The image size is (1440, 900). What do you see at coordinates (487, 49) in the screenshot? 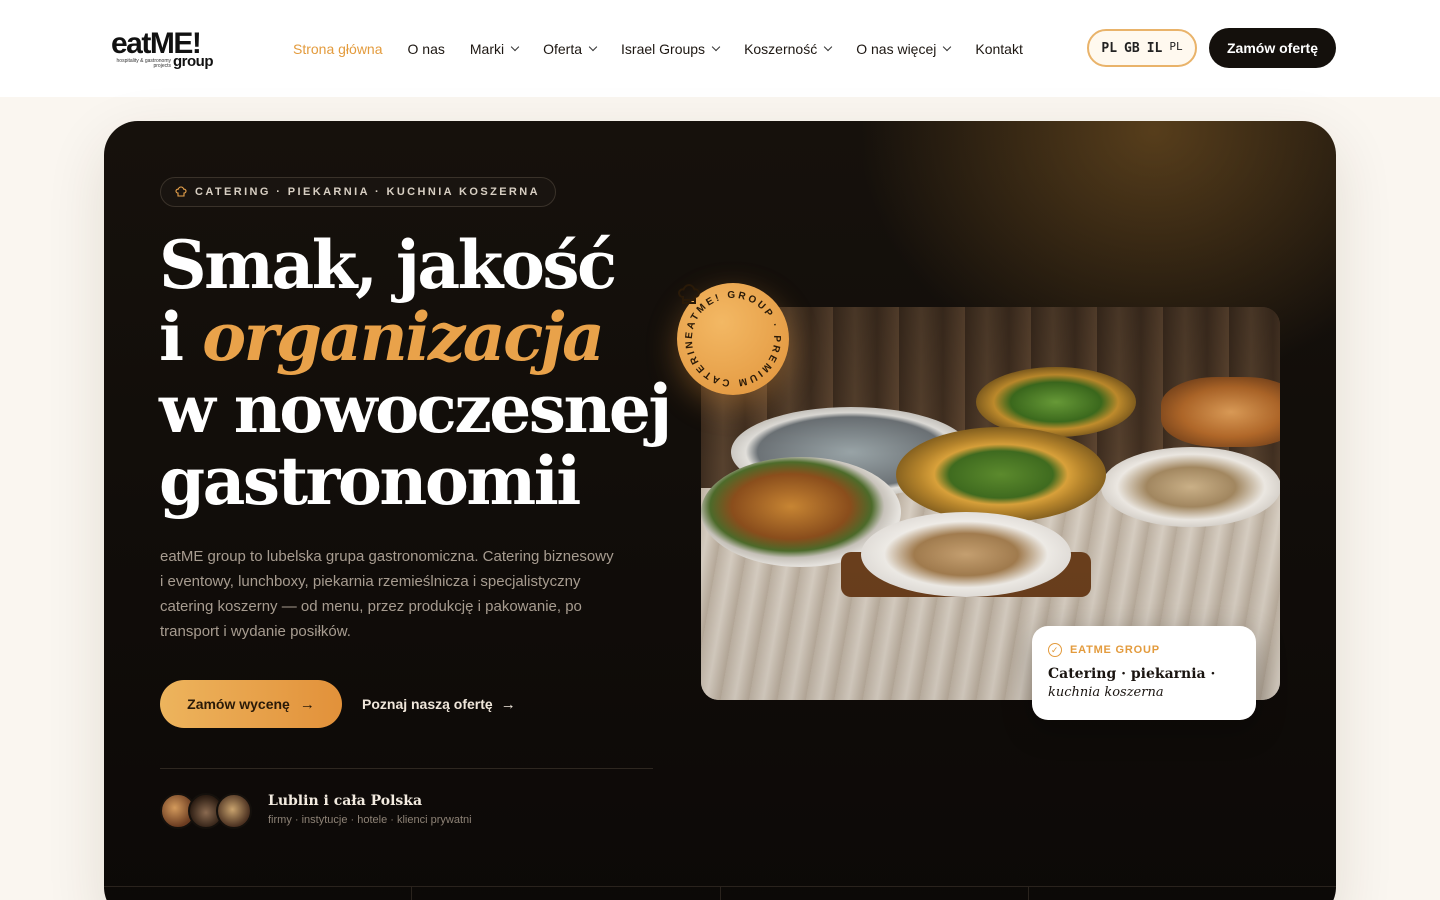
I see `nav-item-label: Marki` at bounding box center [487, 49].